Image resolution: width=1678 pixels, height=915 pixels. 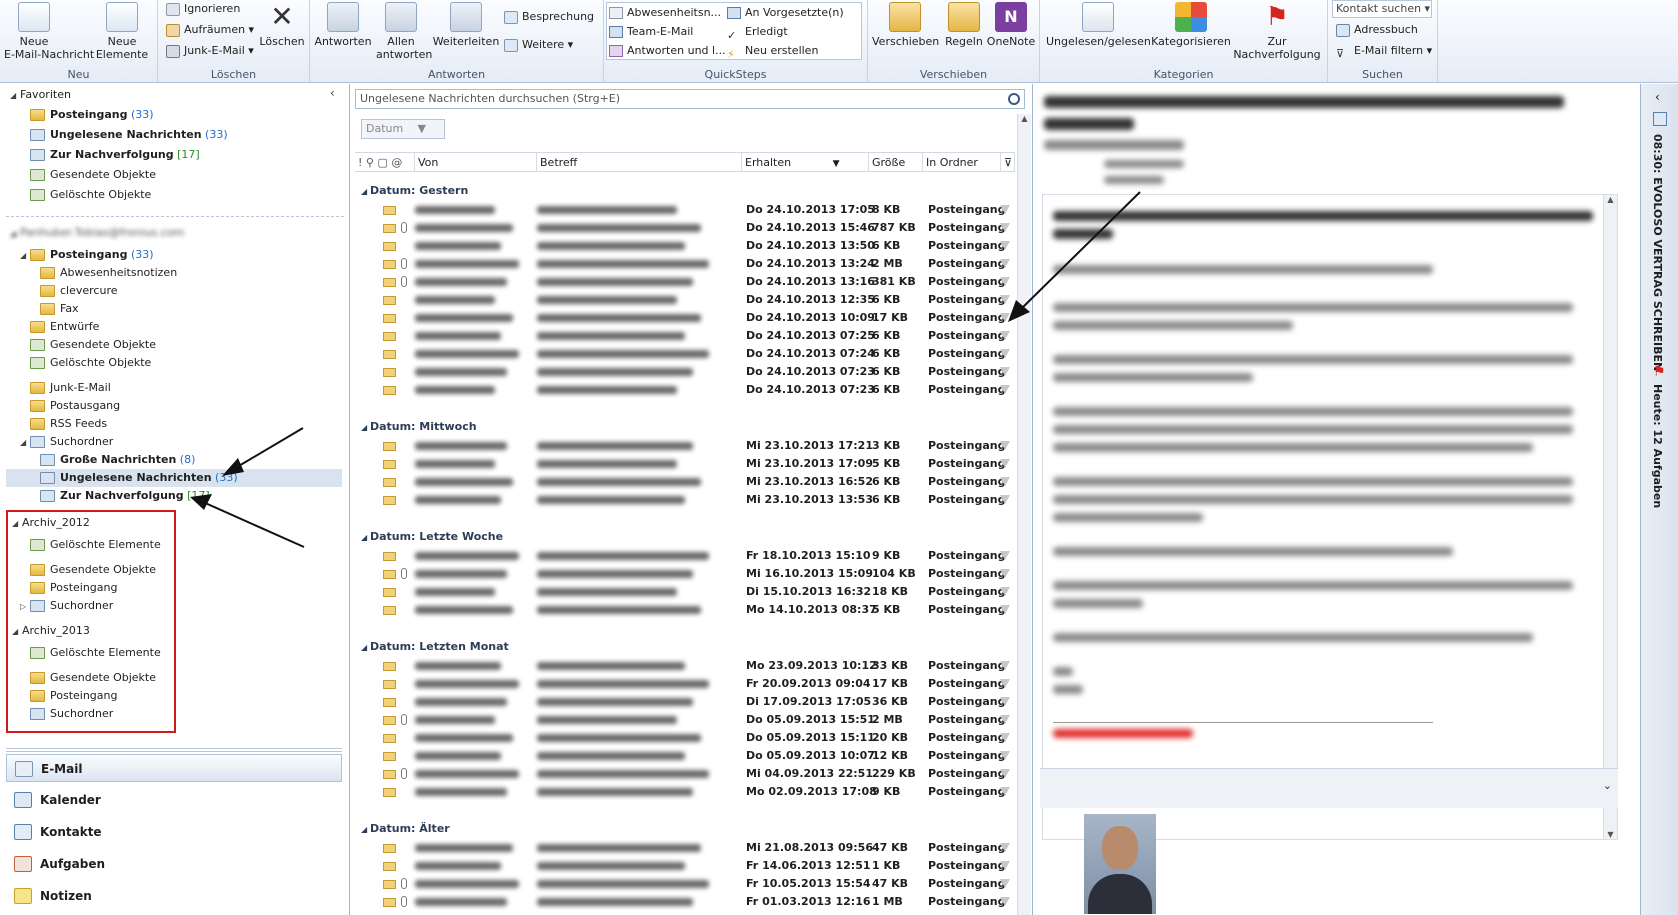 What do you see at coordinates (1191, 25) in the screenshot?
I see `categorize-button: Kategorisieren` at bounding box center [1191, 25].